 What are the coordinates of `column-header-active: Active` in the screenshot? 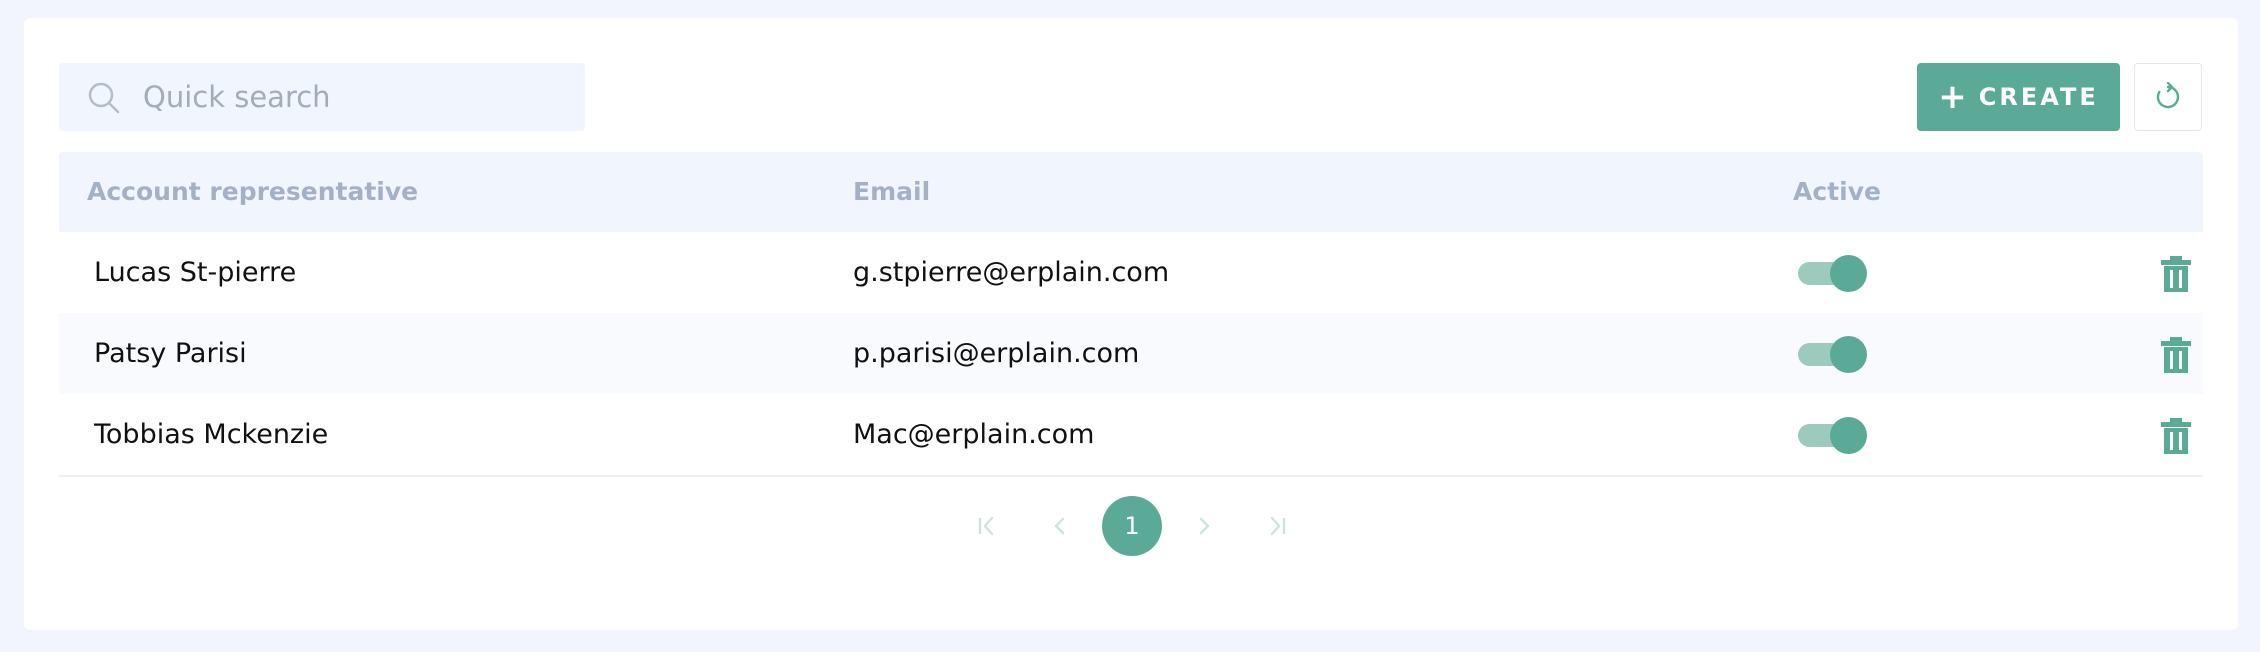 It's located at (1837, 192).